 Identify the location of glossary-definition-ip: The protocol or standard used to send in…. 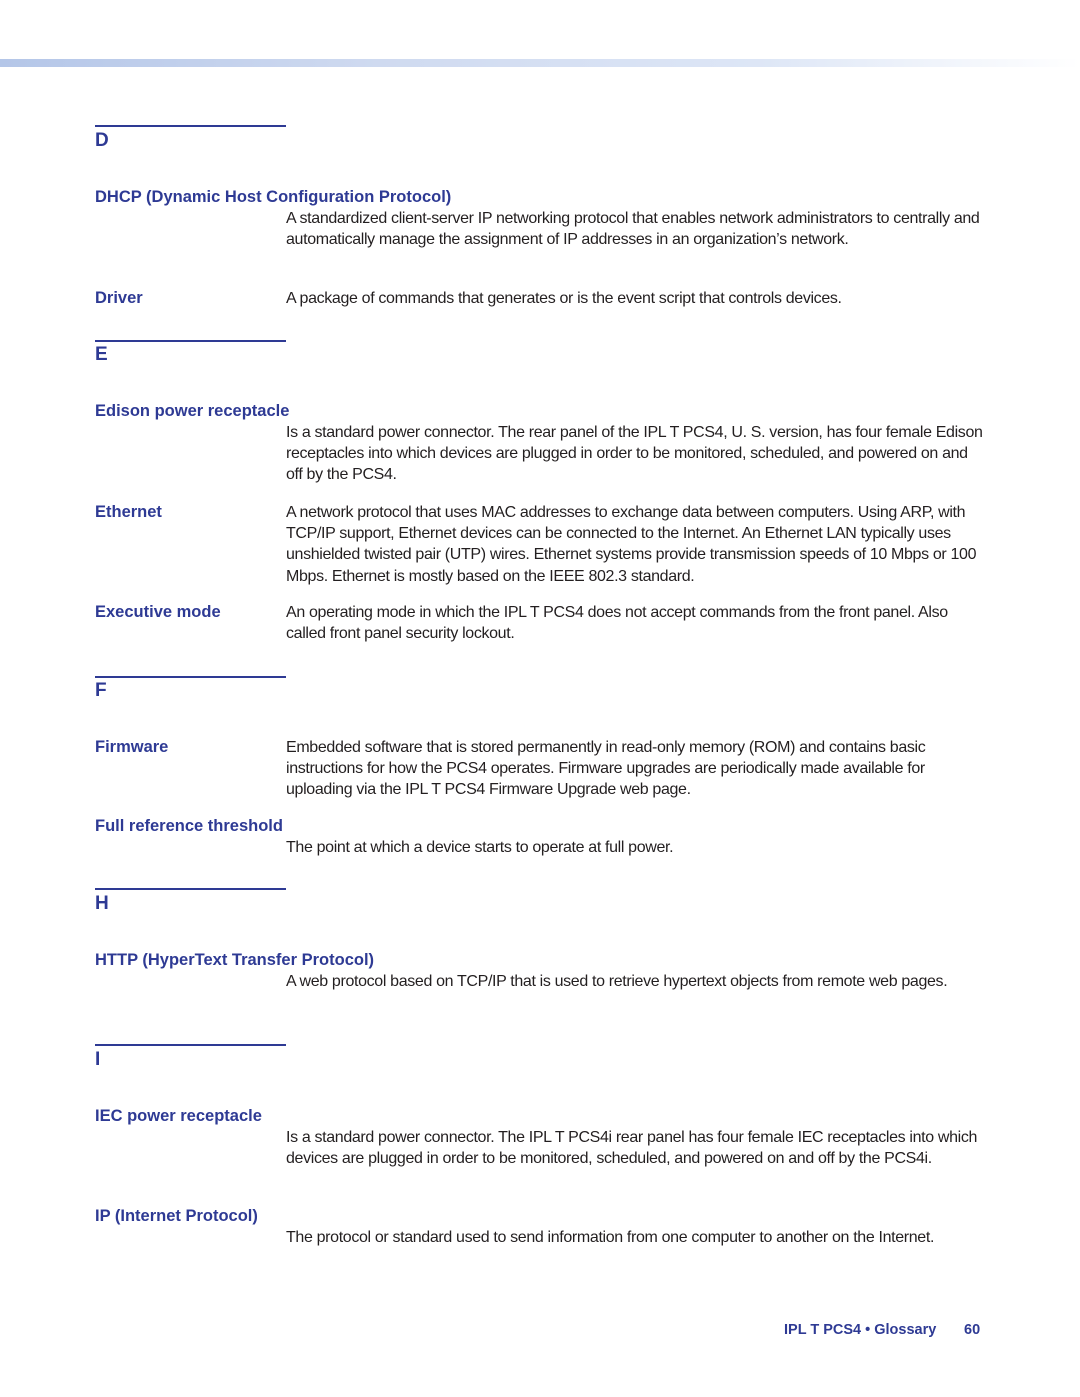
(610, 1237).